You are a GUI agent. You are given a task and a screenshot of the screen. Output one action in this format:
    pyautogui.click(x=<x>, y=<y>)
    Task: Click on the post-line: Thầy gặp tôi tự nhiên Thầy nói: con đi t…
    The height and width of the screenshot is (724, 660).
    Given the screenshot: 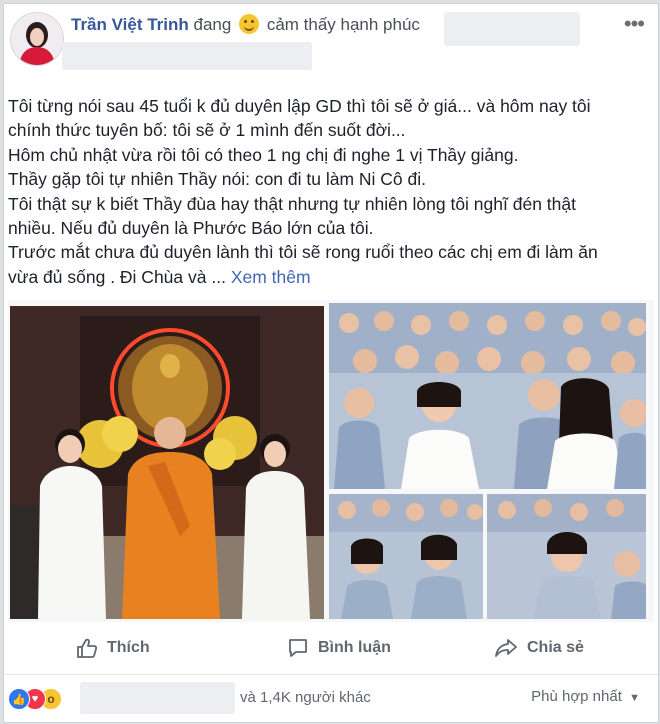 What is the action you would take?
    pyautogui.click(x=217, y=179)
    